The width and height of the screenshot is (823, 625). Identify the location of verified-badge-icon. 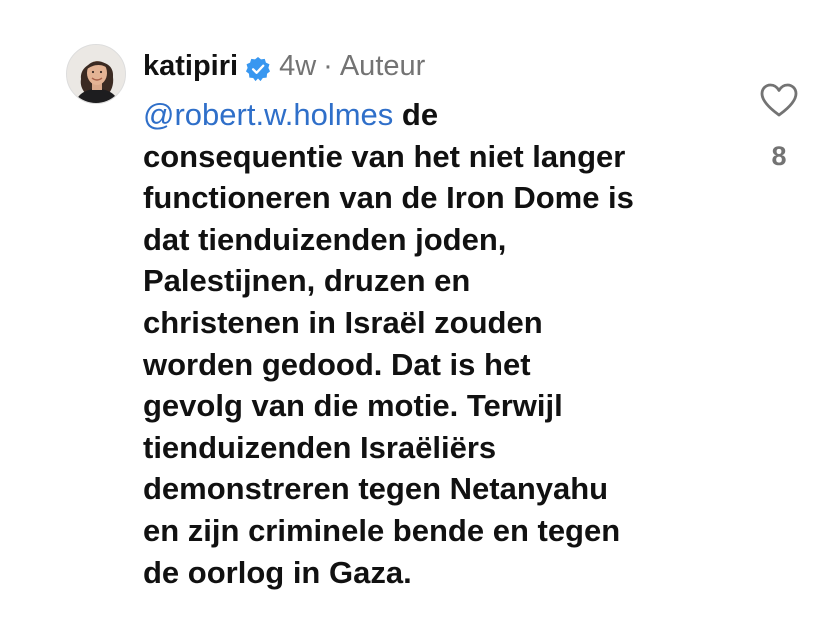
(258, 67).